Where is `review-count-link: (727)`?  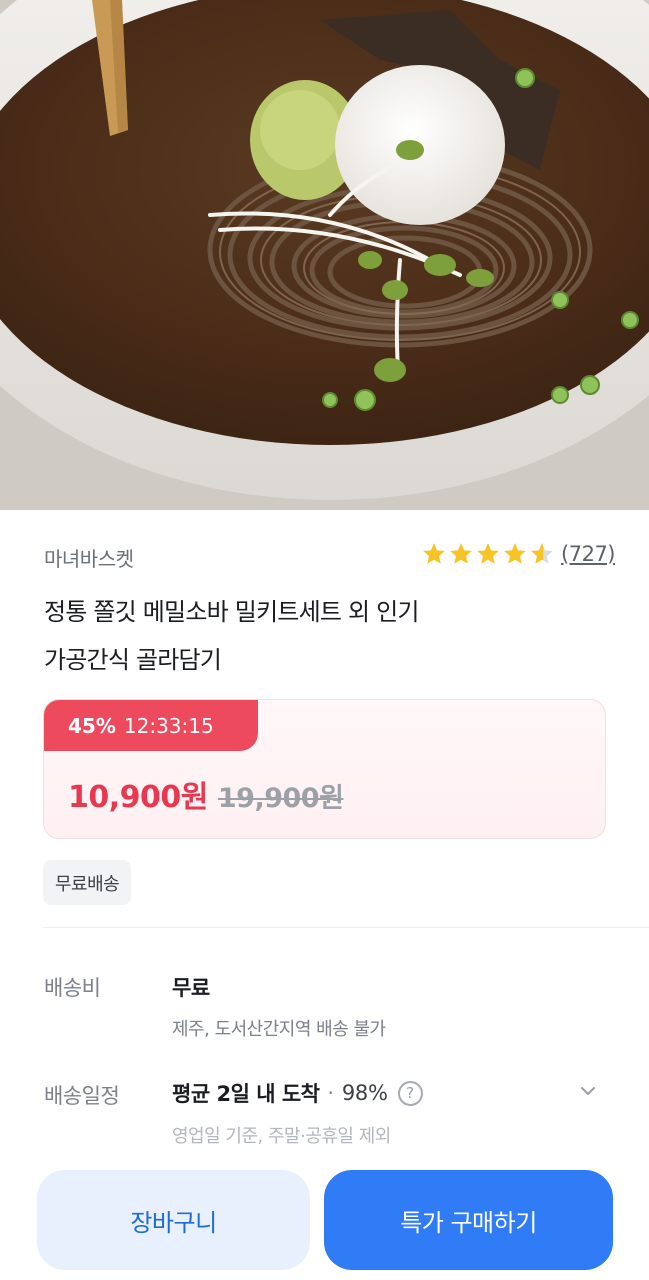
review-count-link: (727) is located at coordinates (588, 554).